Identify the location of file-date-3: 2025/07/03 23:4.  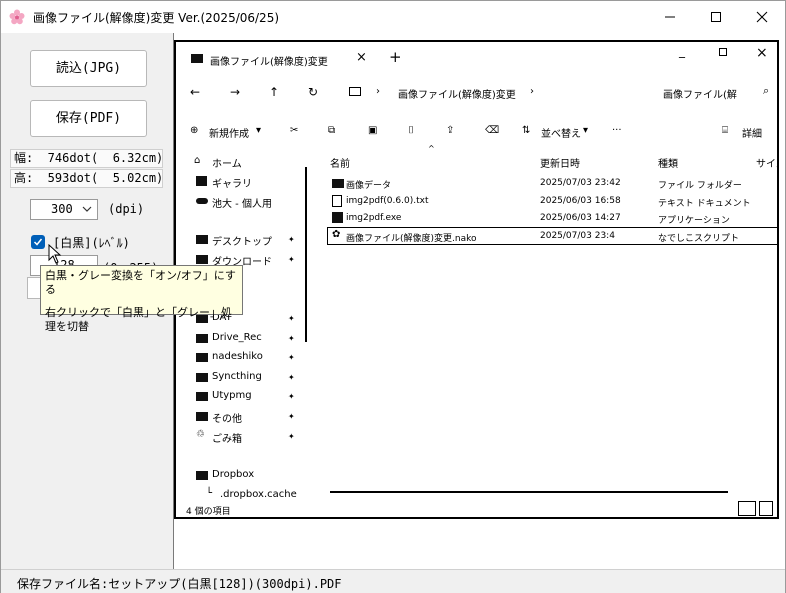
(577, 236).